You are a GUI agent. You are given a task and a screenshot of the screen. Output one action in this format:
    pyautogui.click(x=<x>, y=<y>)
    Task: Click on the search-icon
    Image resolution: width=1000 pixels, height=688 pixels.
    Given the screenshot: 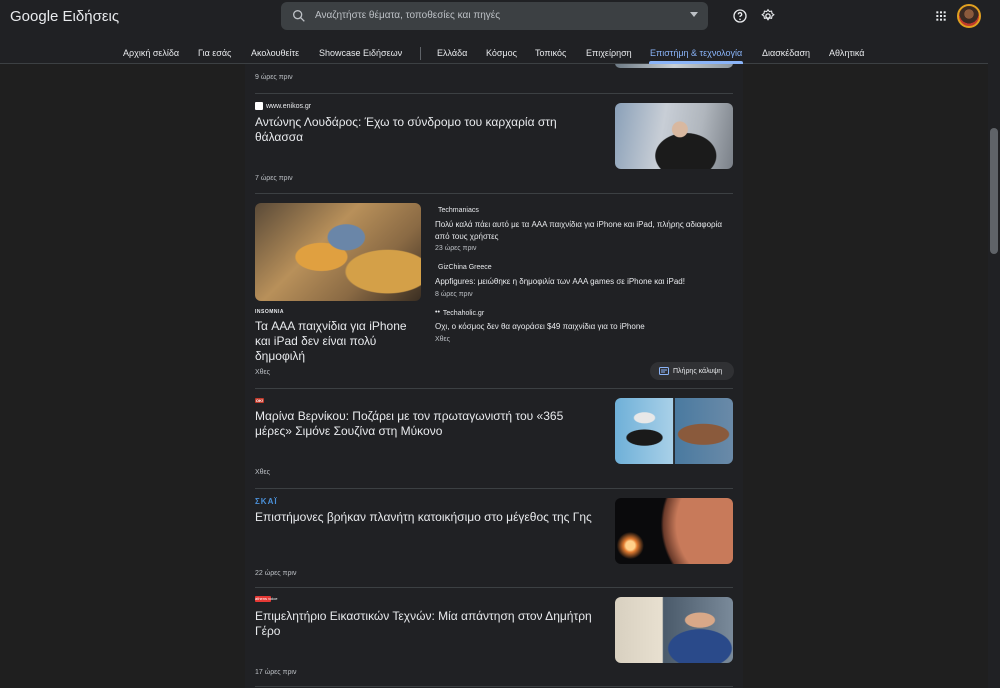 What is the action you would take?
    pyautogui.click(x=299, y=16)
    